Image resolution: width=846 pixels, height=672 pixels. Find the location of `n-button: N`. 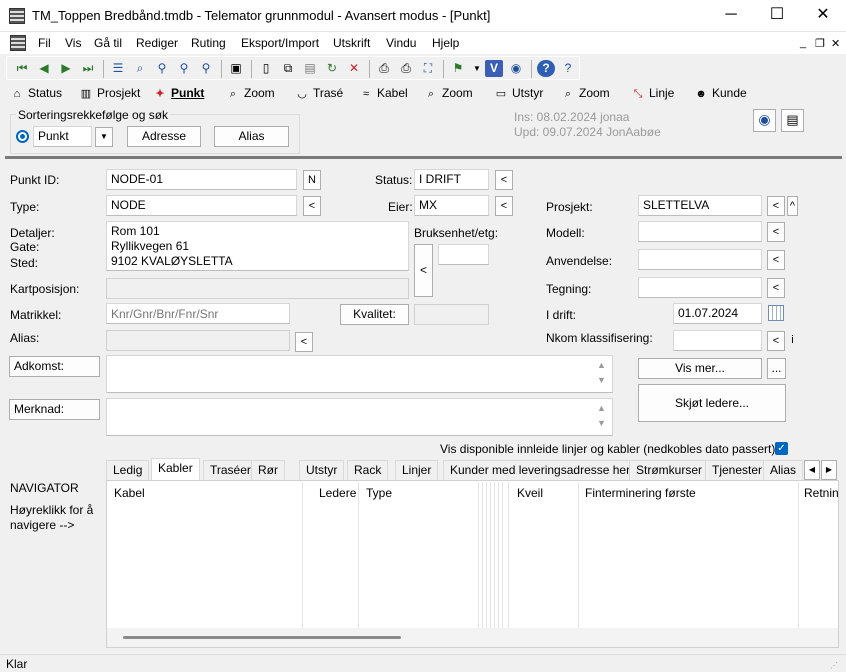

n-button: N is located at coordinates (312, 180).